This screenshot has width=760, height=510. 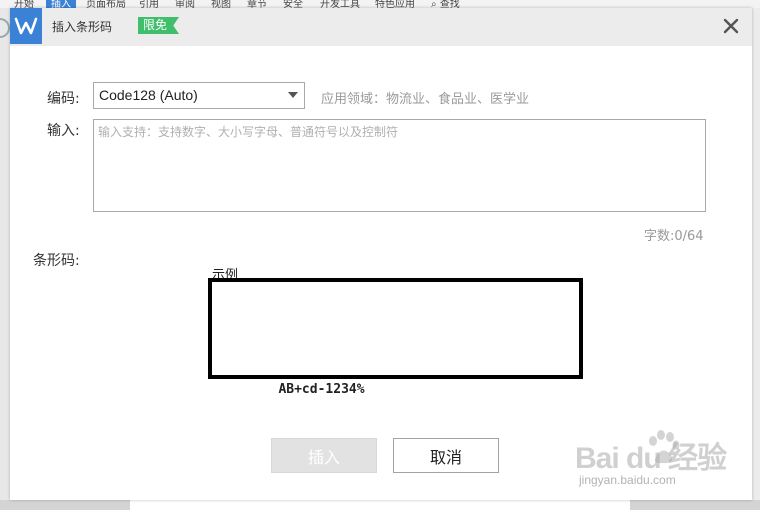 I want to click on chevron-down-icon, so click(x=293, y=95).